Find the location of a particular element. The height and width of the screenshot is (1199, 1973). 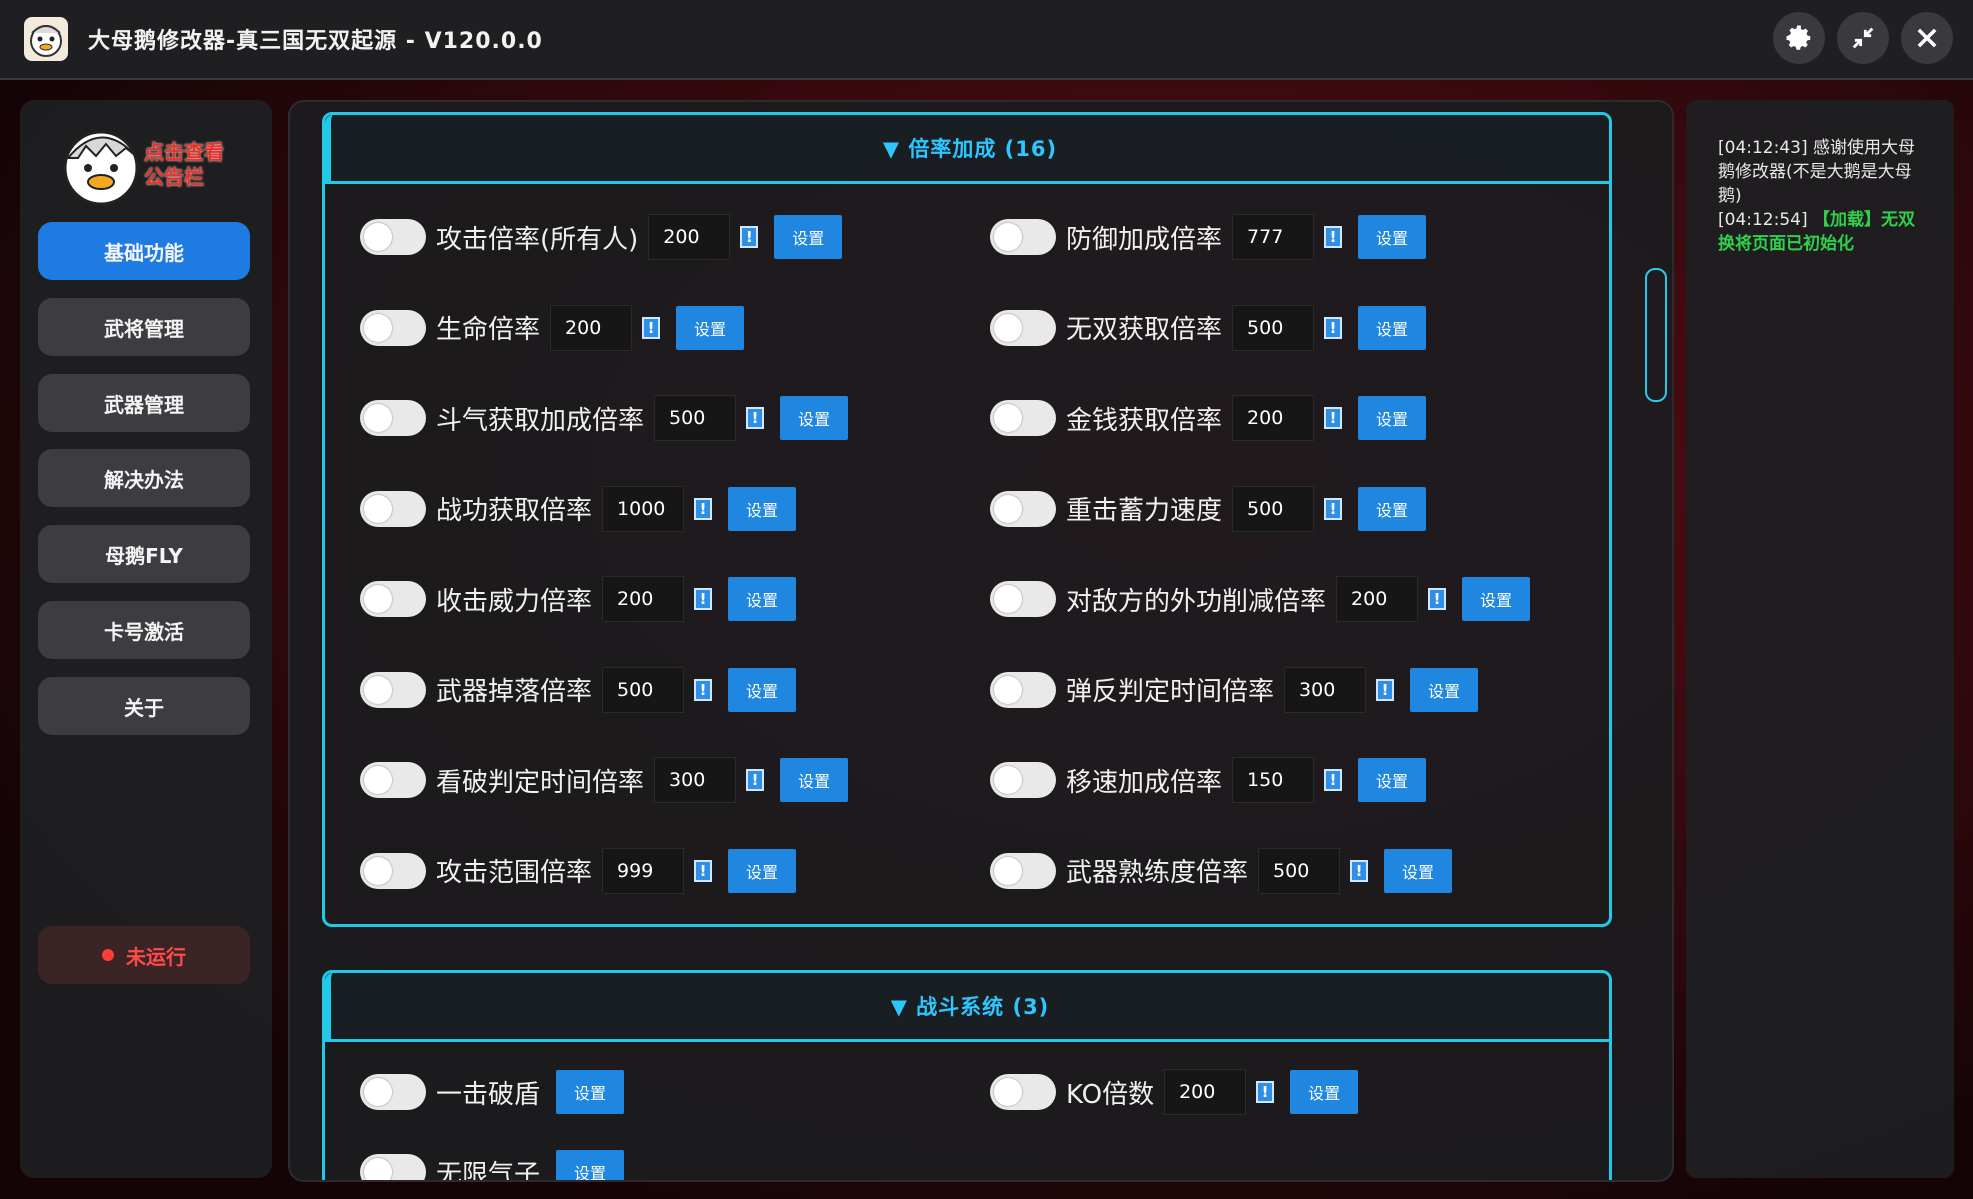

option-label: 看破判定时间倍率 is located at coordinates (540, 782).